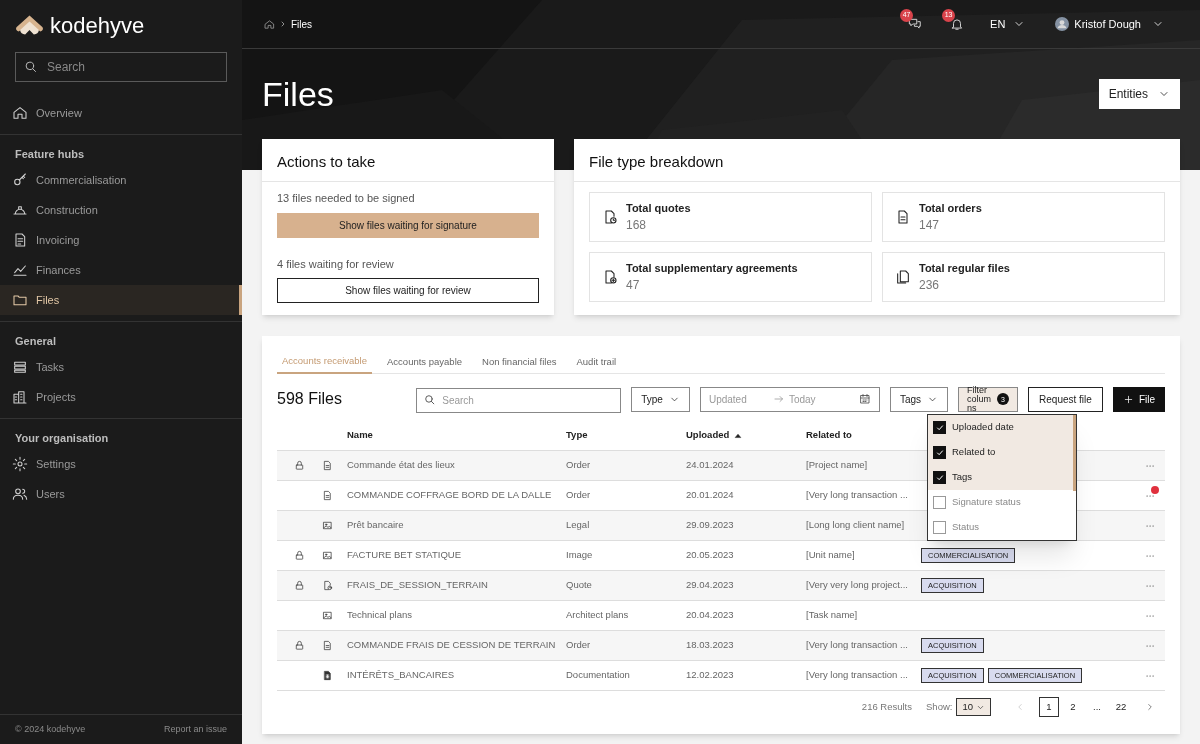 The image size is (1200, 744). Describe the element at coordinates (1002, 427) in the screenshot. I see `menu-item: Uploaded date` at that location.